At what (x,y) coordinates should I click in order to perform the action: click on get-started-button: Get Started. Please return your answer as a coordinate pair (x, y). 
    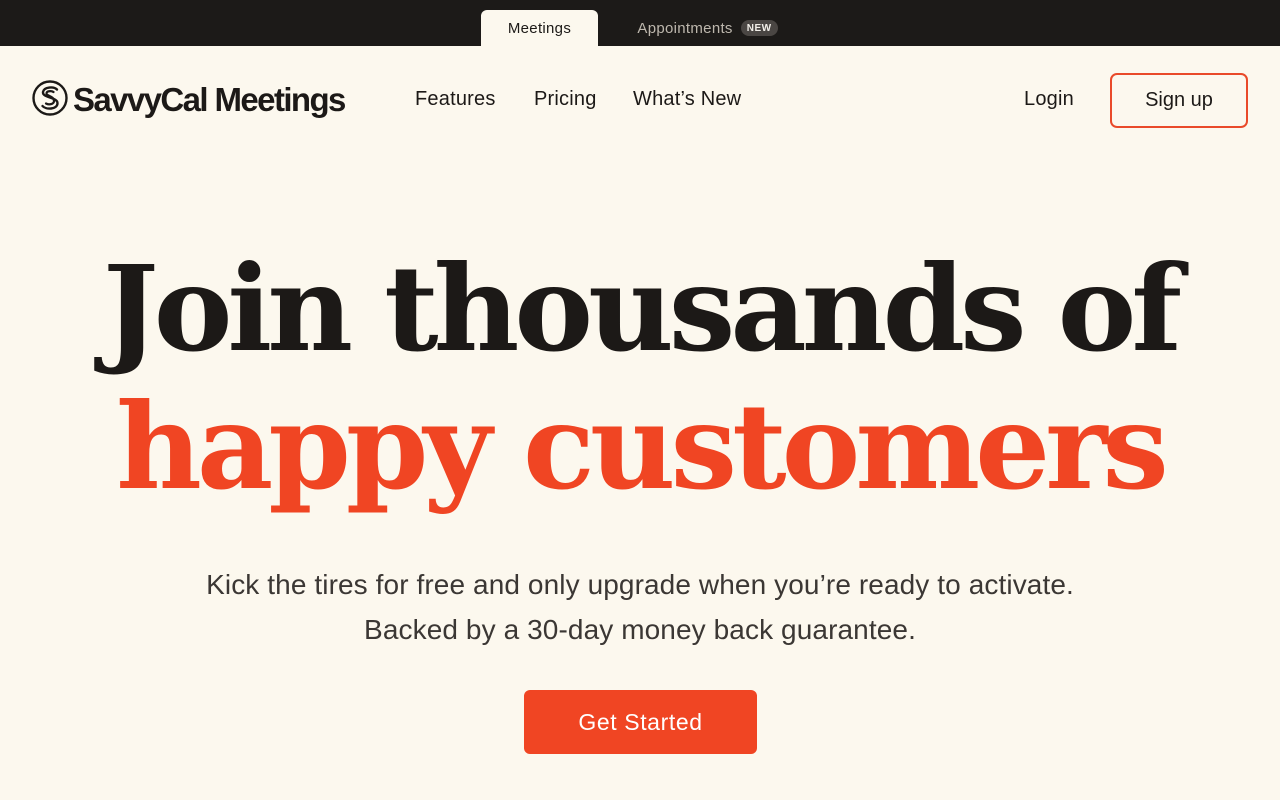
    Looking at the image, I should click on (640, 722).